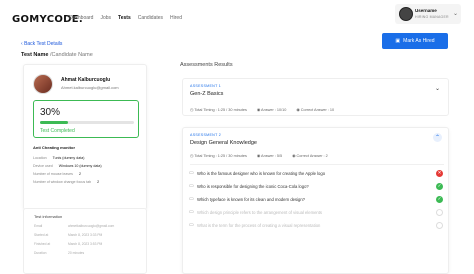 The image size is (474, 274). Describe the element at coordinates (81, 18) in the screenshot. I see `nav-dashboard: Dashboard` at that location.